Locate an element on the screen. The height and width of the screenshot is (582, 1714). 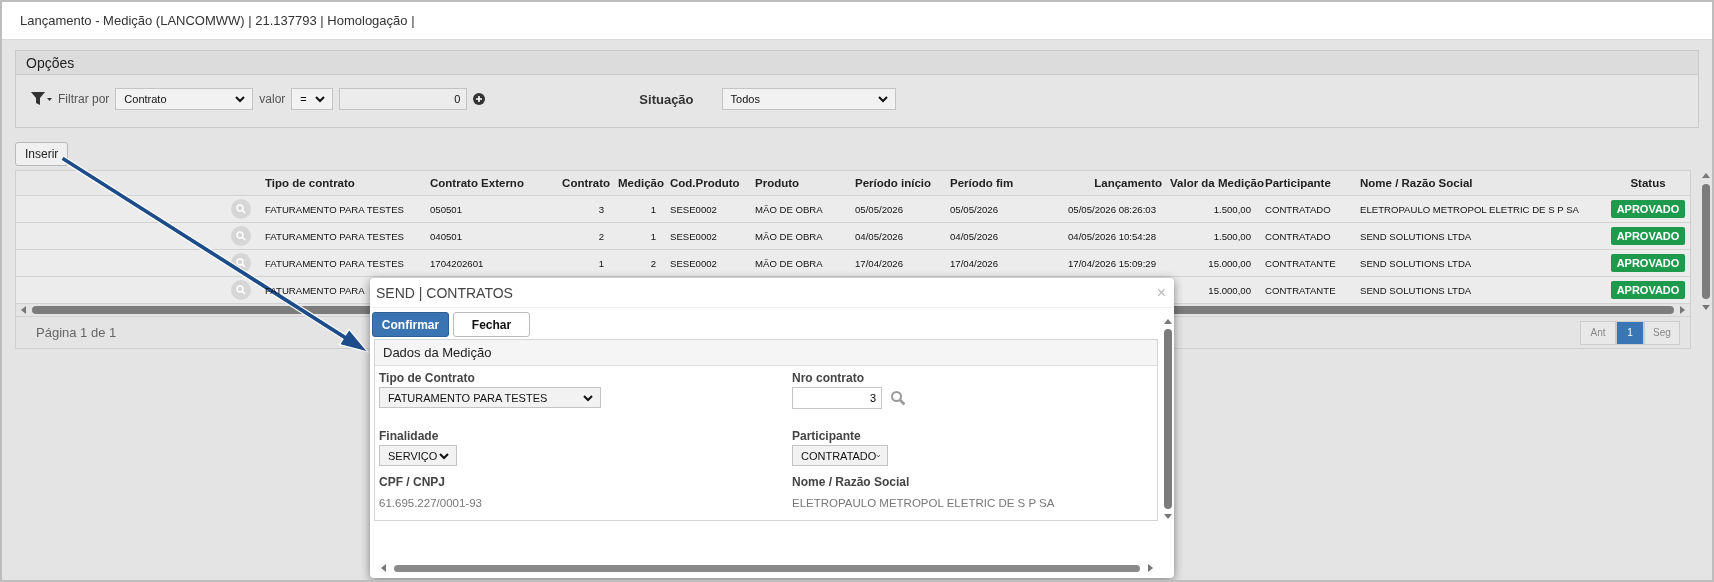
status-label: Situação is located at coordinates (666, 99).